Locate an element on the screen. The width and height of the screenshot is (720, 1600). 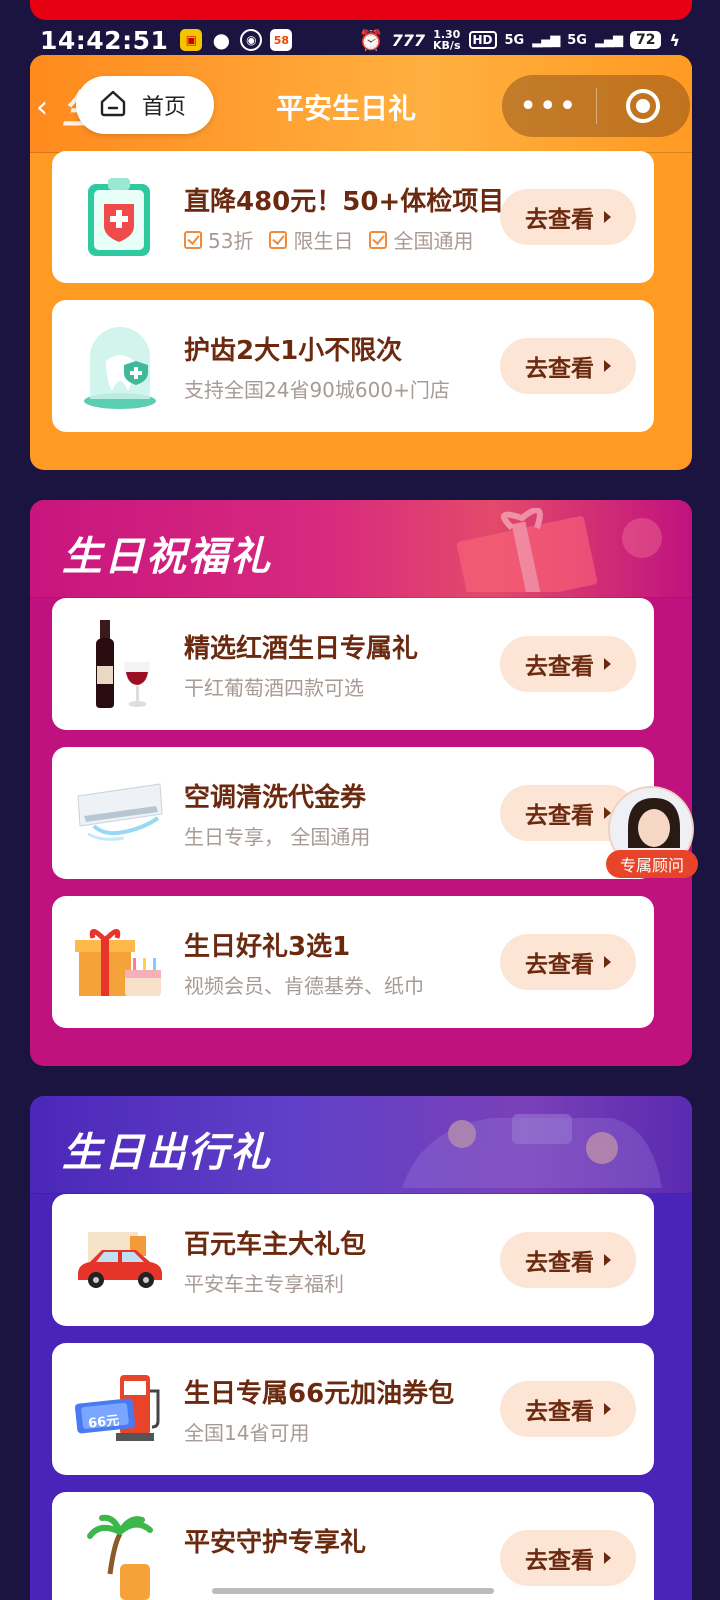
section-header: 生日祝福礼 is located at coordinates (361, 549).